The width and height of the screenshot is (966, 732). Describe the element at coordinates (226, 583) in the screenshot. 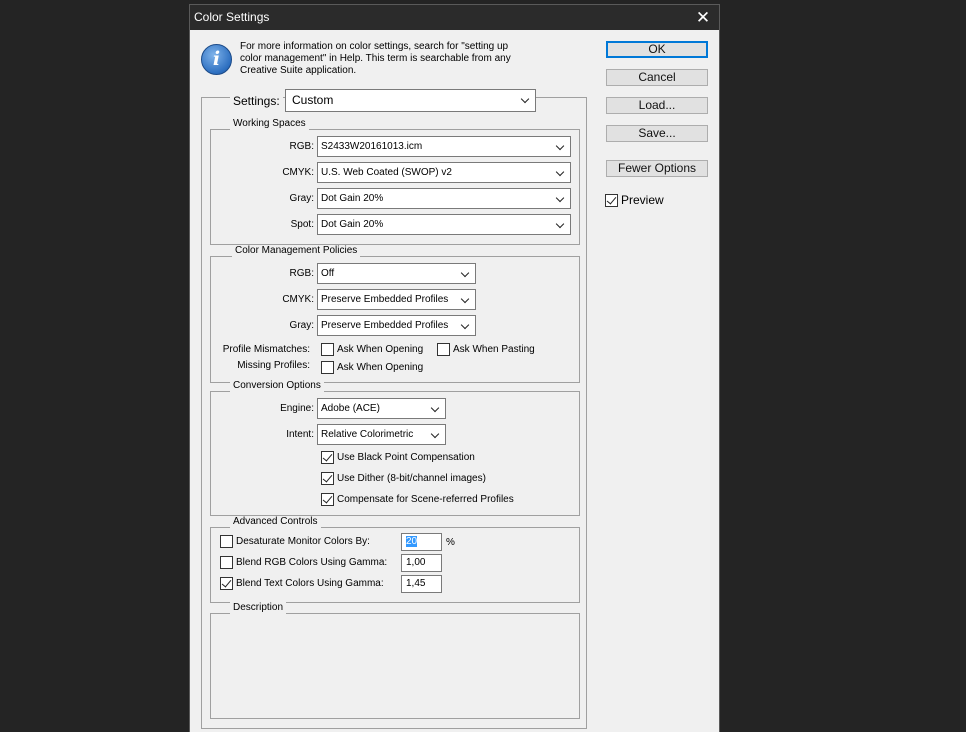

I see `blend-text-checkbox` at that location.